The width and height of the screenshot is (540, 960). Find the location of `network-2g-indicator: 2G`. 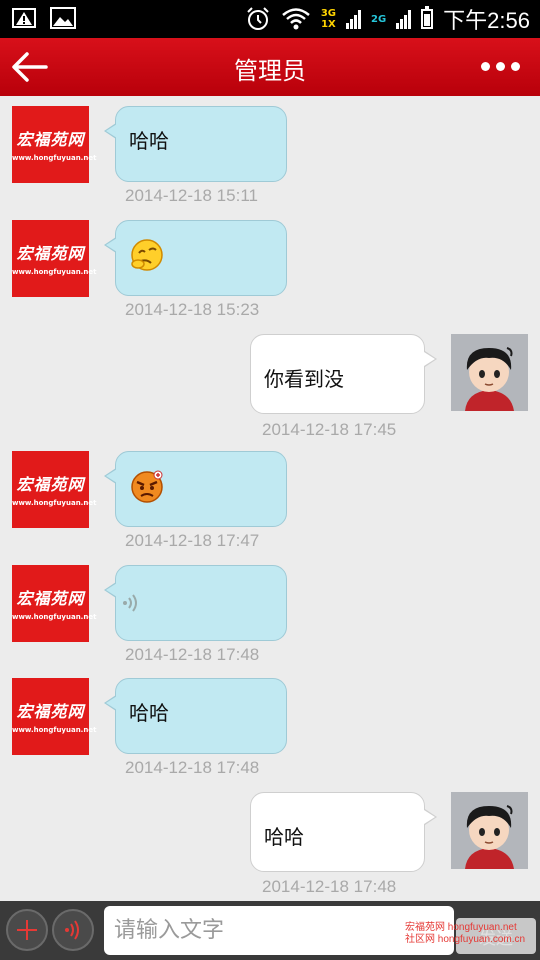

network-2g-indicator: 2G is located at coordinates (379, 19).